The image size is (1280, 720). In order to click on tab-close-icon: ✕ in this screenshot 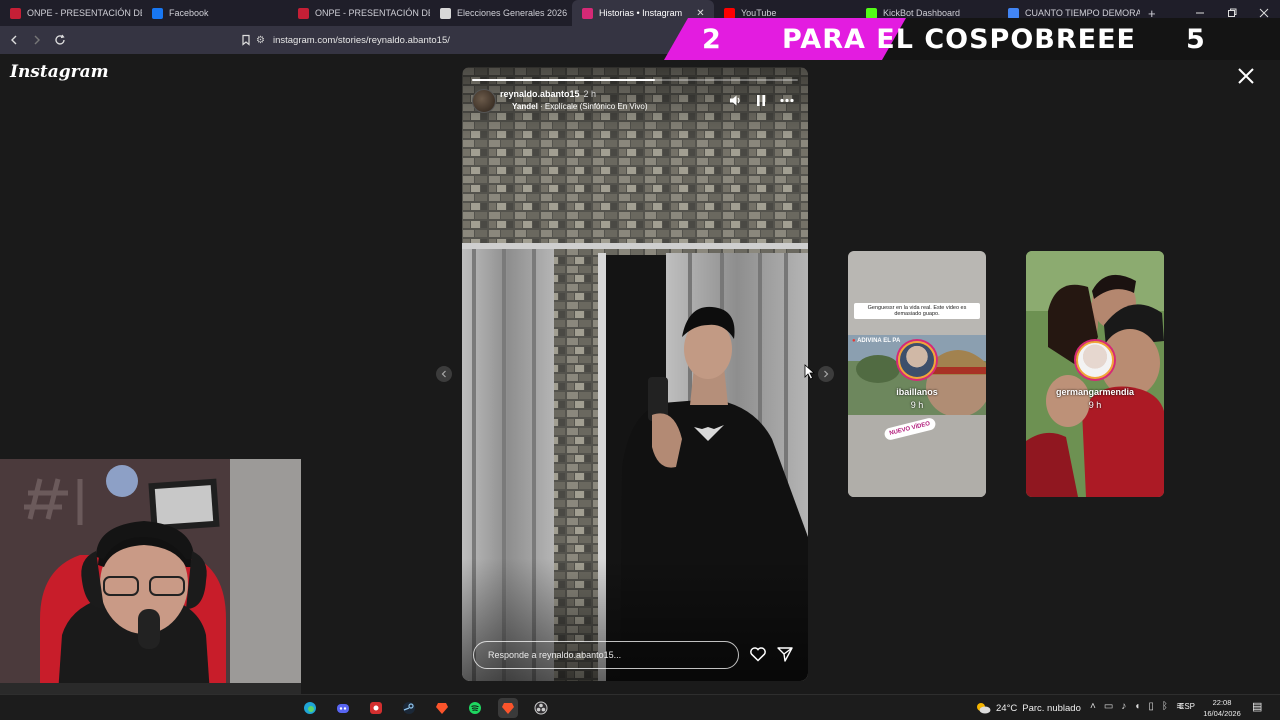, I will do `click(700, 13)`.